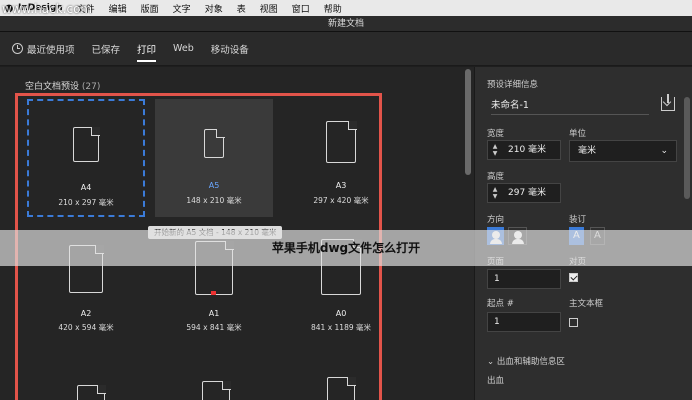 The height and width of the screenshot is (400, 692). Describe the element at coordinates (527, 193) in the screenshot. I see `height-value: 297 毫米` at that location.